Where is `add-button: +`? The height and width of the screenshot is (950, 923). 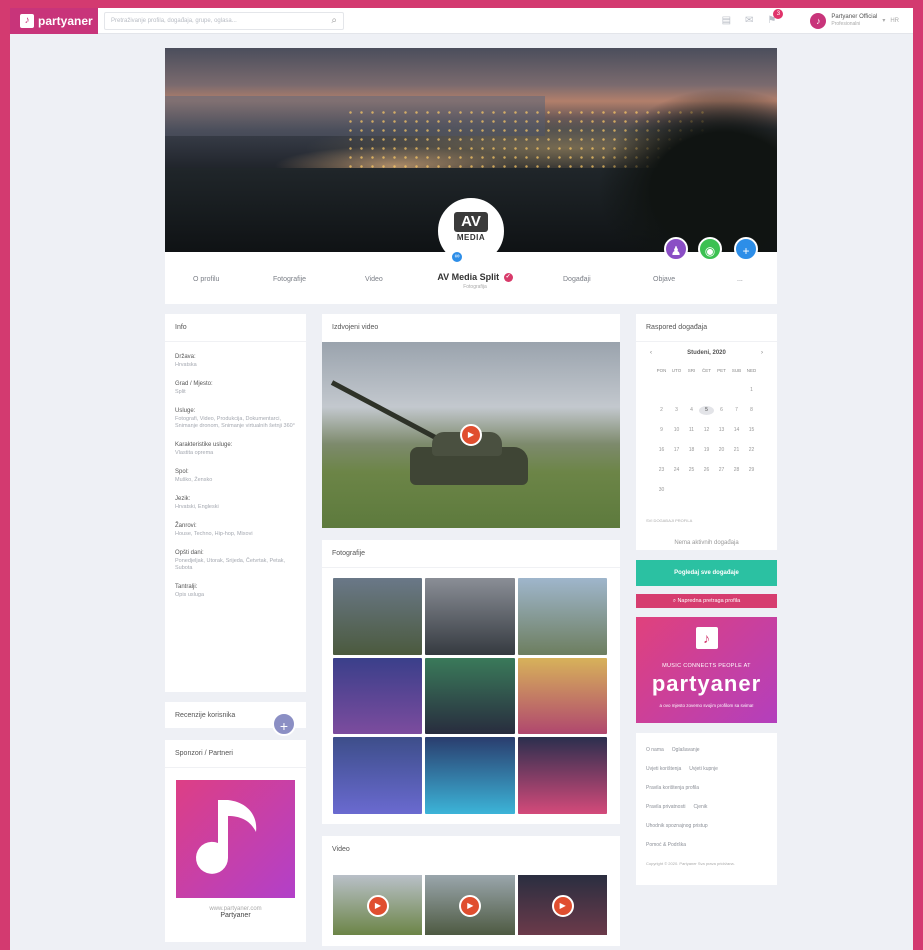
add-button: + is located at coordinates (746, 249).